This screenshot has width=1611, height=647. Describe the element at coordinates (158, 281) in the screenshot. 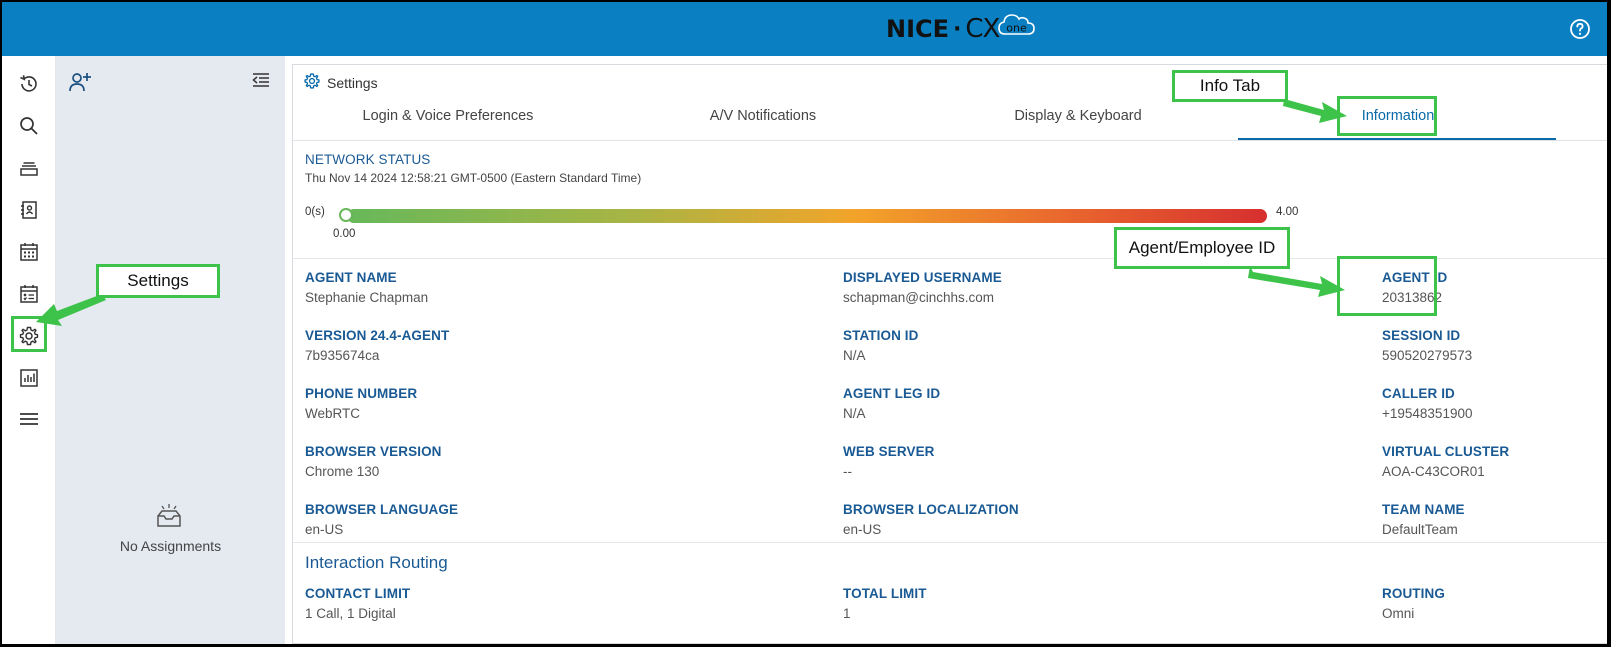

I see `settings-callout: Settings` at that location.